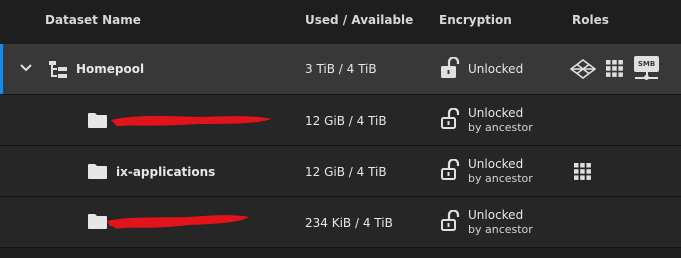 Image resolution: width=681 pixels, height=258 pixels. Describe the element at coordinates (110, 69) in the screenshot. I see `dataset-name: Homepool` at that location.